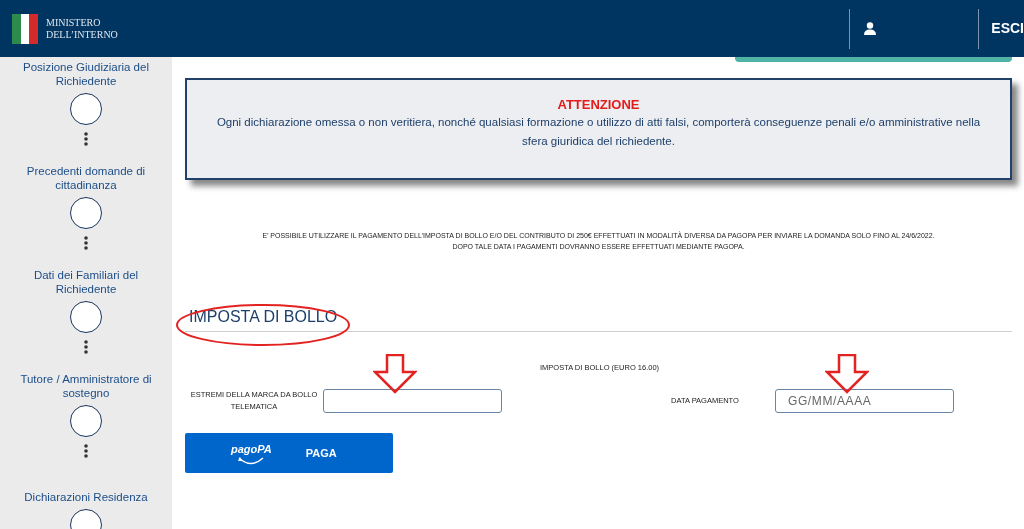  What do you see at coordinates (86, 385) in the screenshot?
I see `step-label: Tutore / Amministratore di sostegno` at bounding box center [86, 385].